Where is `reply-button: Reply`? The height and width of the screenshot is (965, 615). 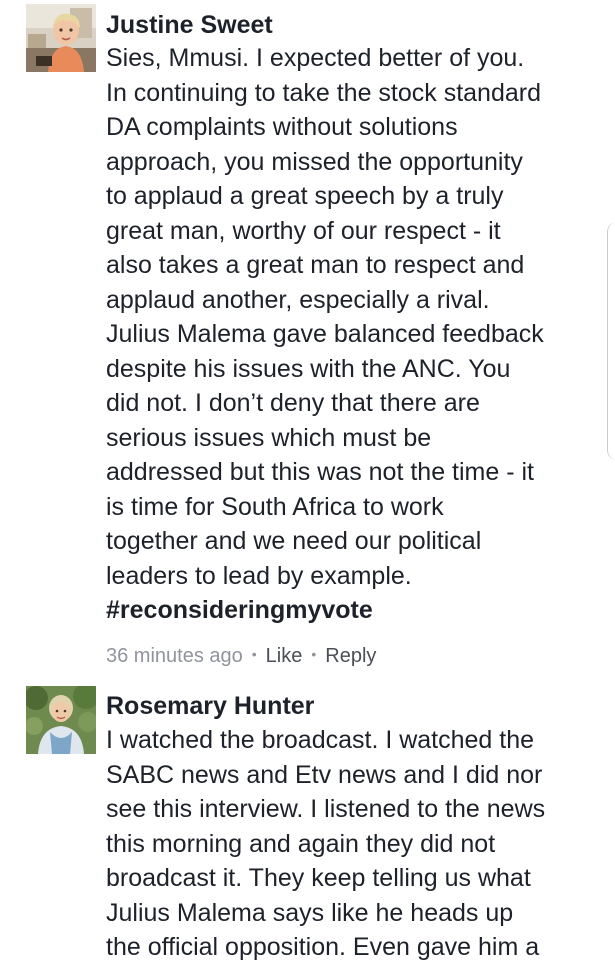 reply-button: Reply is located at coordinates (350, 656).